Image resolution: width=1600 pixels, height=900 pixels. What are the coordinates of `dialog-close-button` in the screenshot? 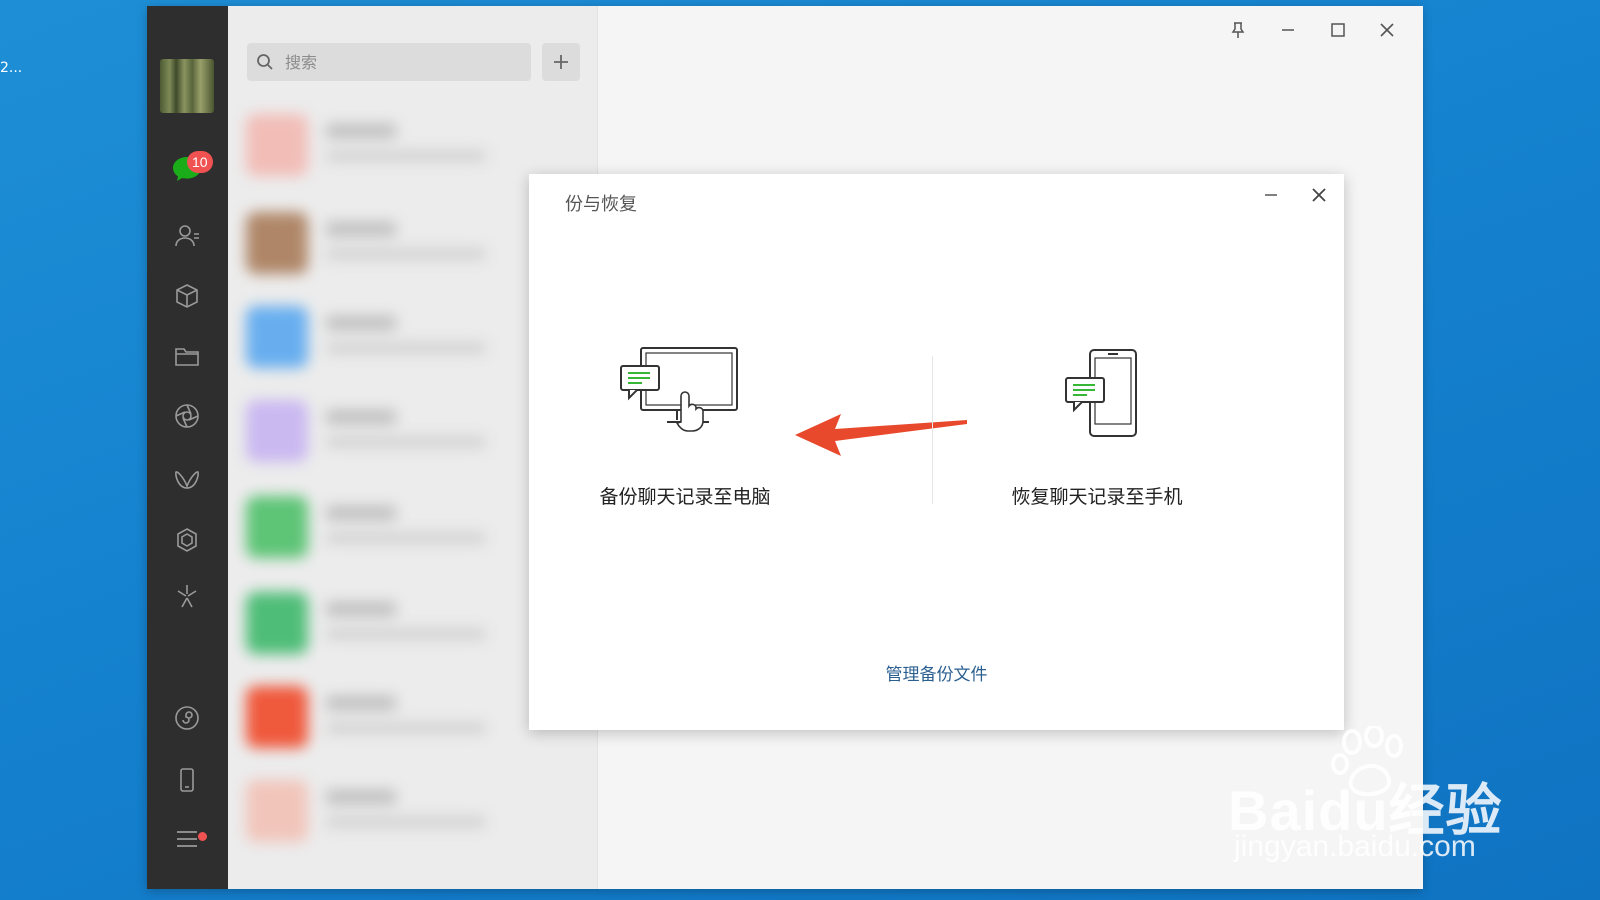 It's located at (1319, 195).